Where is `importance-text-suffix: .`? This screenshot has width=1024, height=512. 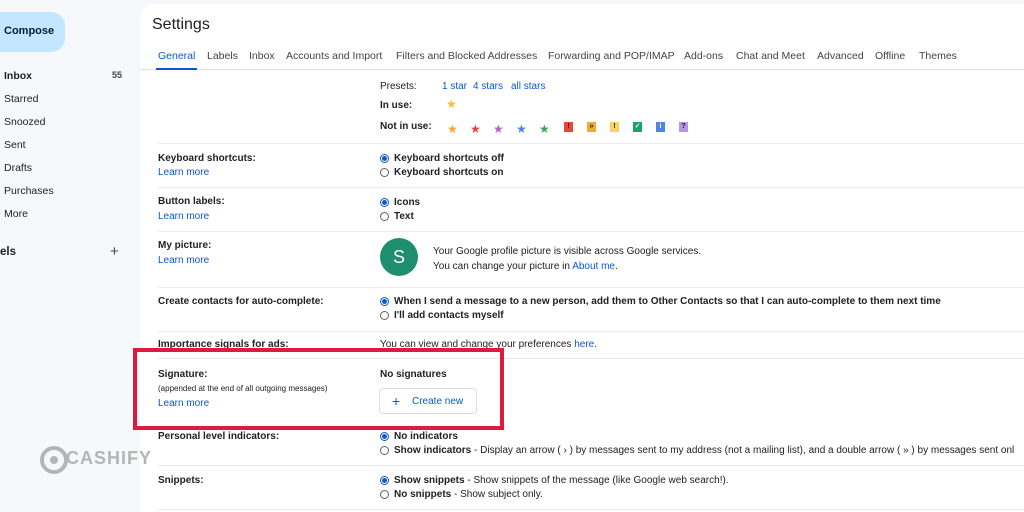 importance-text-suffix: . is located at coordinates (596, 344).